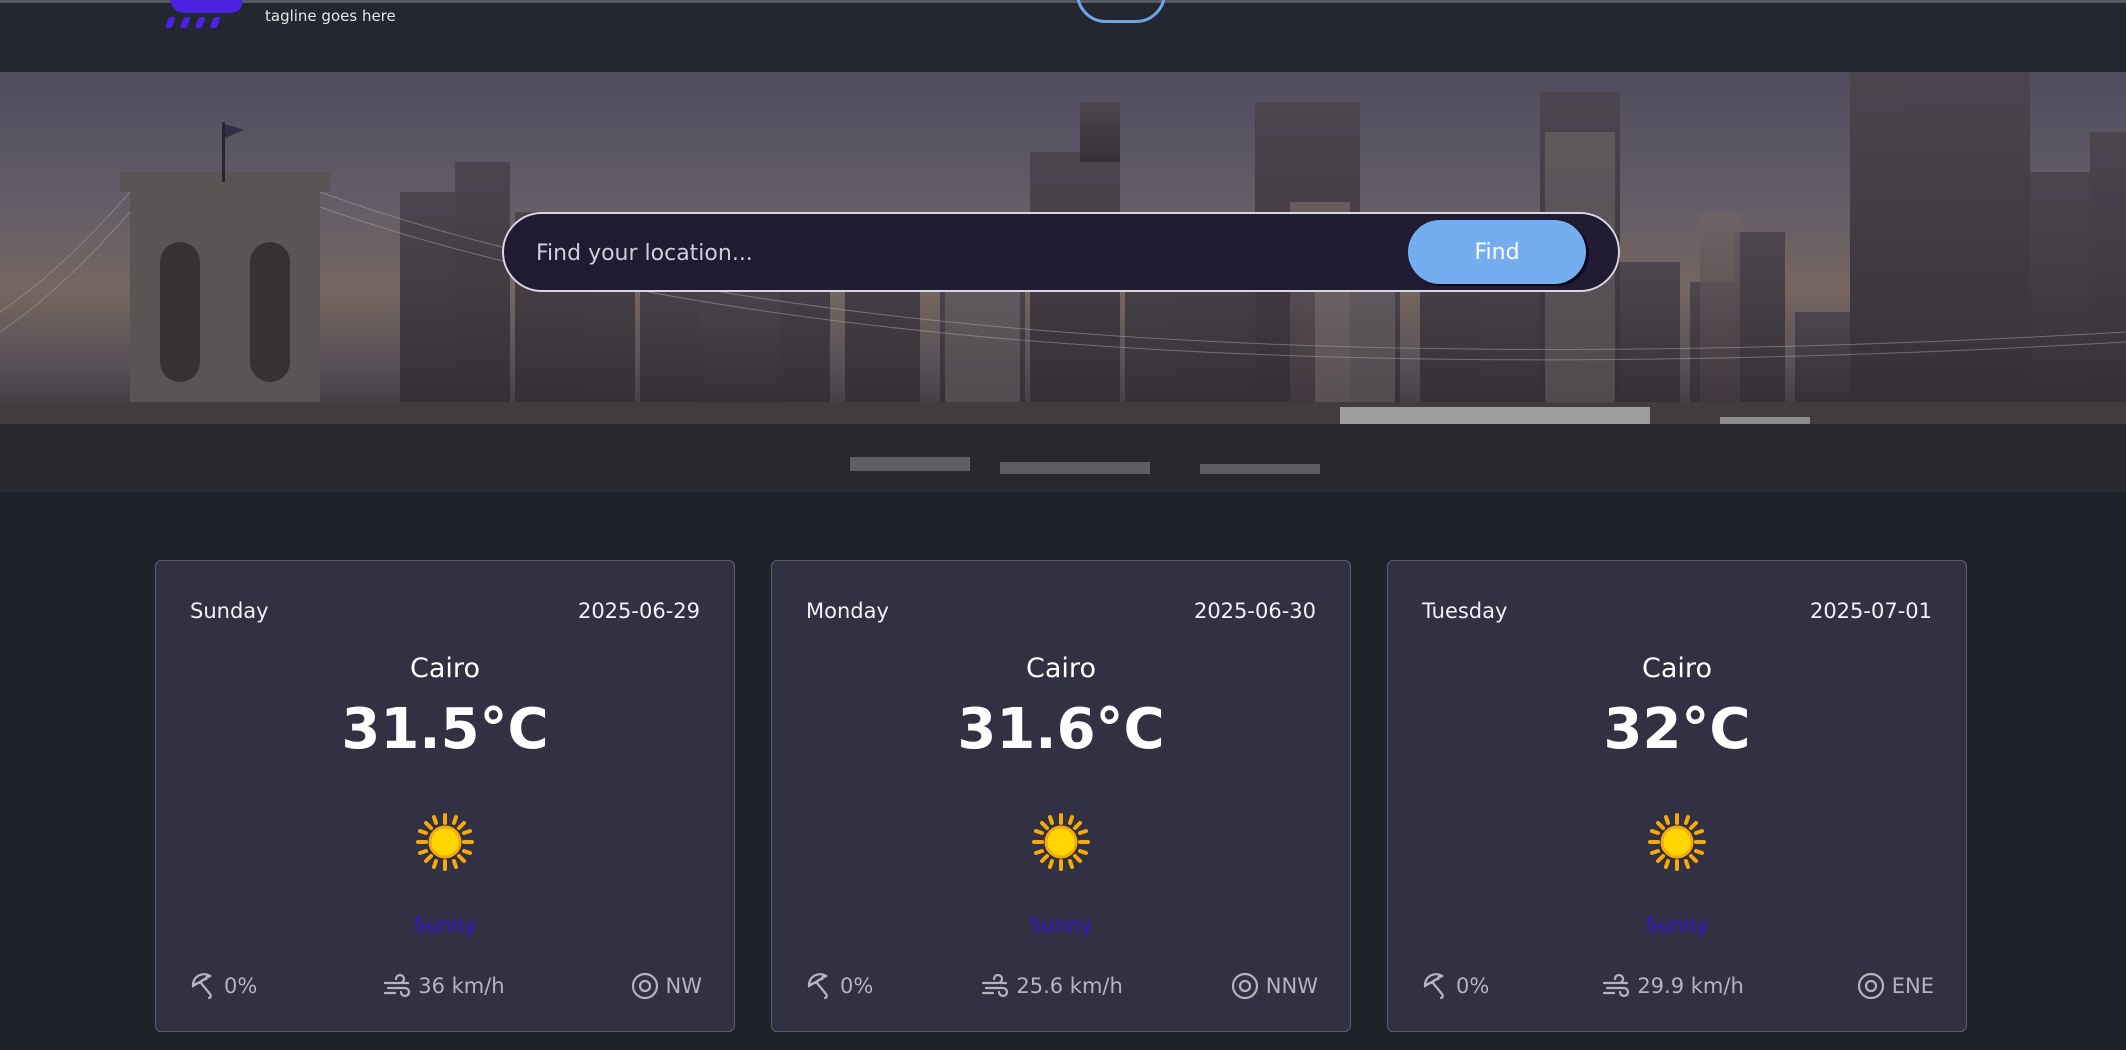 The height and width of the screenshot is (1050, 2126). I want to click on tagline: tagline goes here, so click(330, 16).